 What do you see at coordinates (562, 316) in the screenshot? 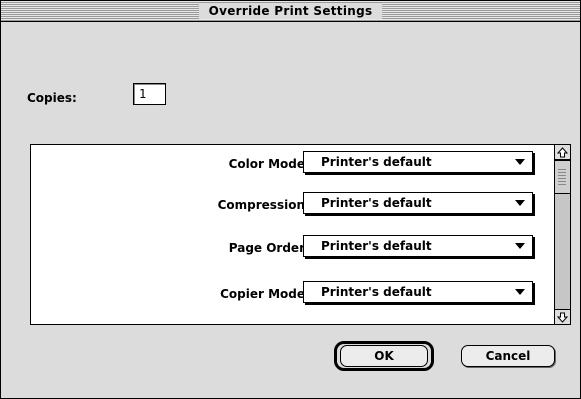
I see `scroll-down-arrow-icon` at bounding box center [562, 316].